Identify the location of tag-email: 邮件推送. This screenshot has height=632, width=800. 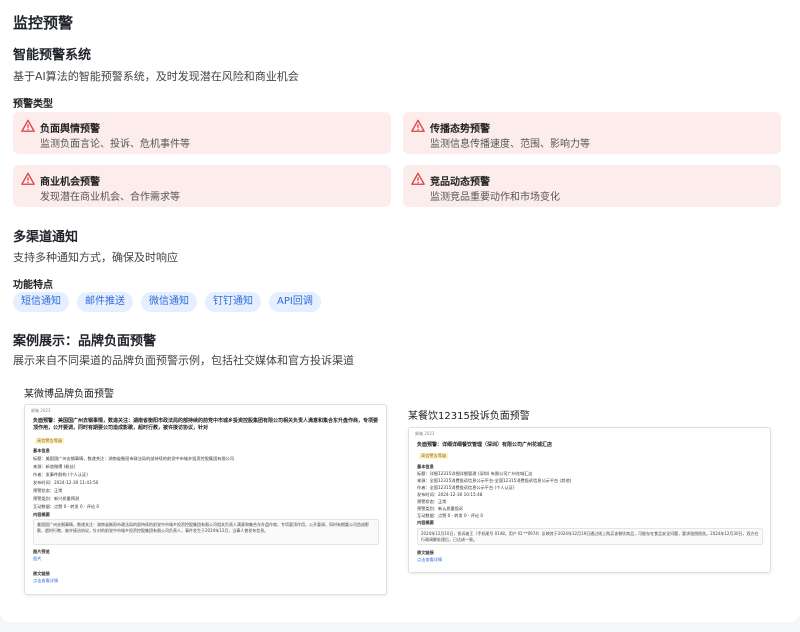
(105, 302).